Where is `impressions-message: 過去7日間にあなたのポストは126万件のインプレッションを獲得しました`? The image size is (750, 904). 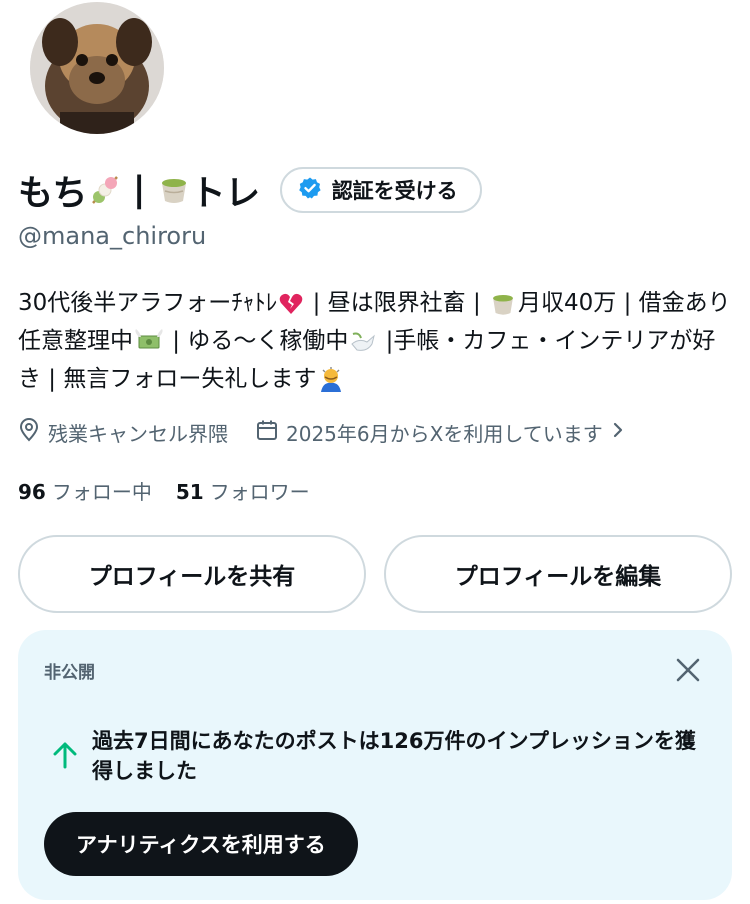
impressions-message: 過去7日間にあなたのポストは126万件のインプレッションを獲得しました is located at coordinates (394, 756).